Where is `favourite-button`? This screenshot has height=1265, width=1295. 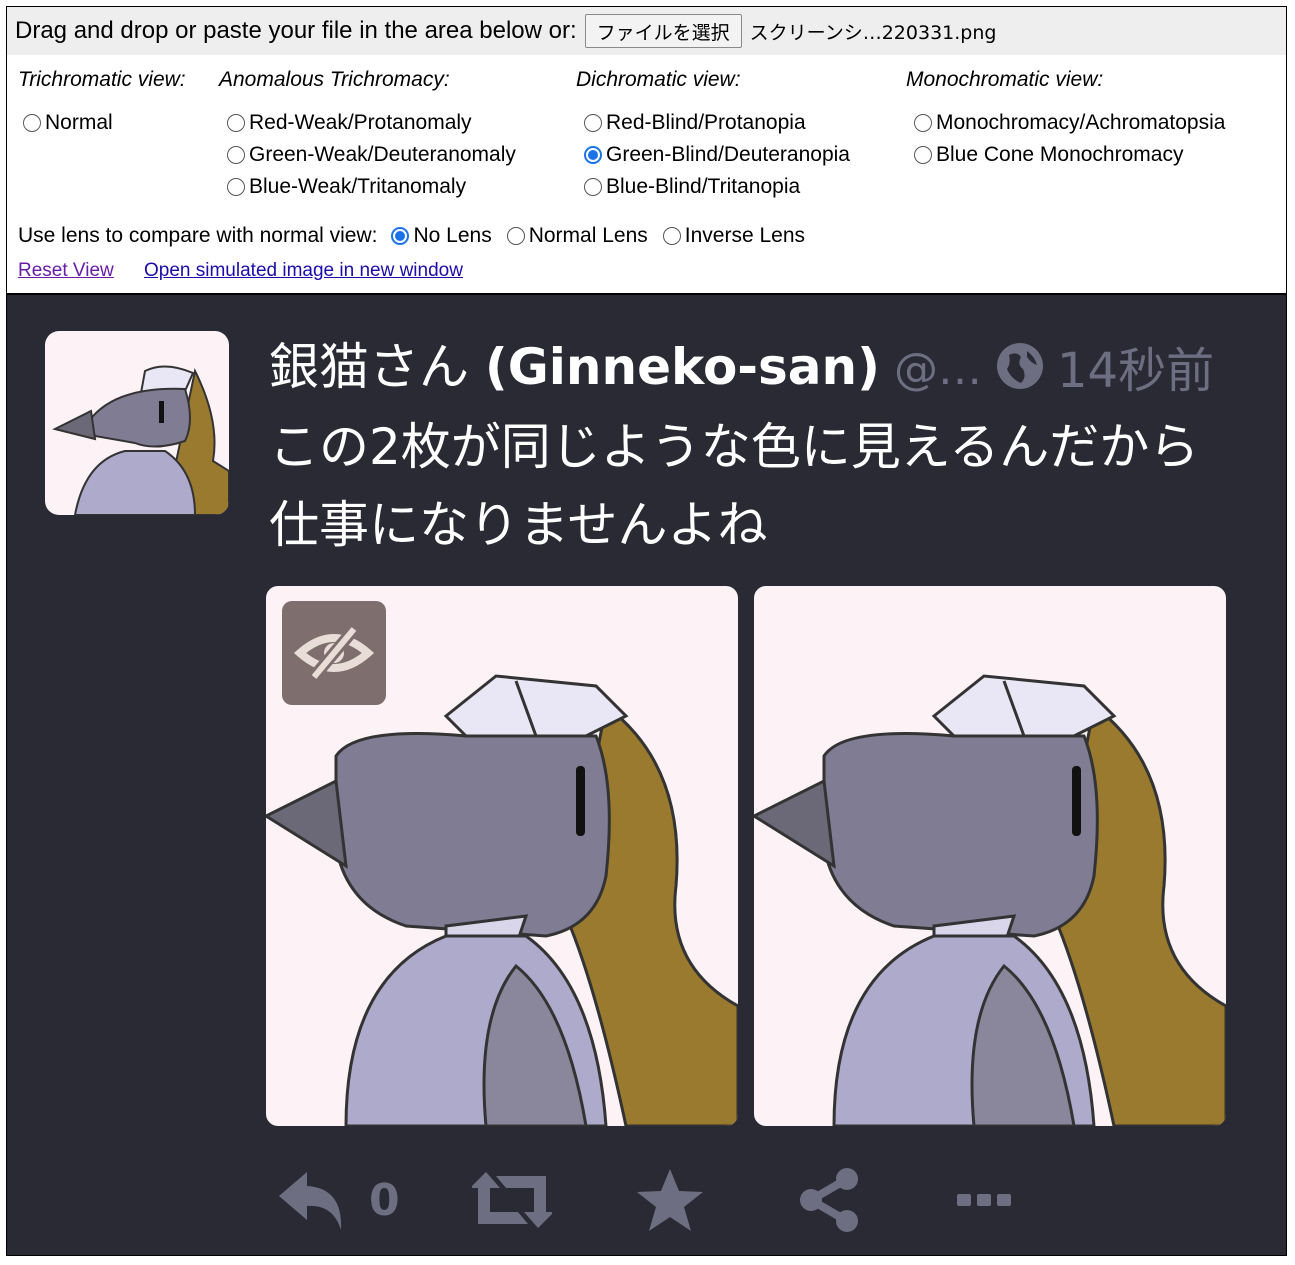 favourite-button is located at coordinates (670, 1200).